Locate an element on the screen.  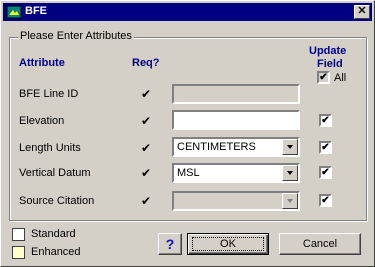
close-button: ✕ is located at coordinates (362, 12).